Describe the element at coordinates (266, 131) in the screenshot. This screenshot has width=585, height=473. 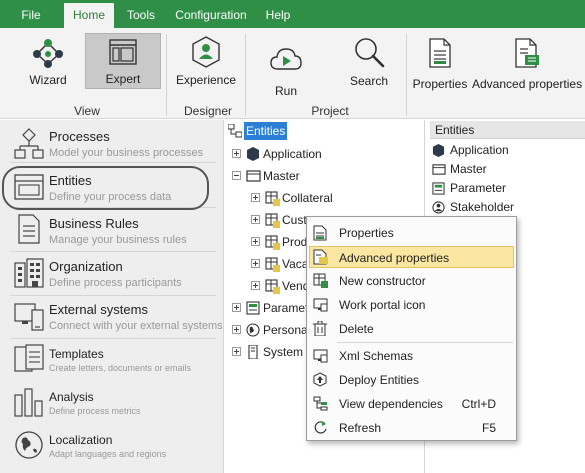
I see `tree-root-label: Entities` at that location.